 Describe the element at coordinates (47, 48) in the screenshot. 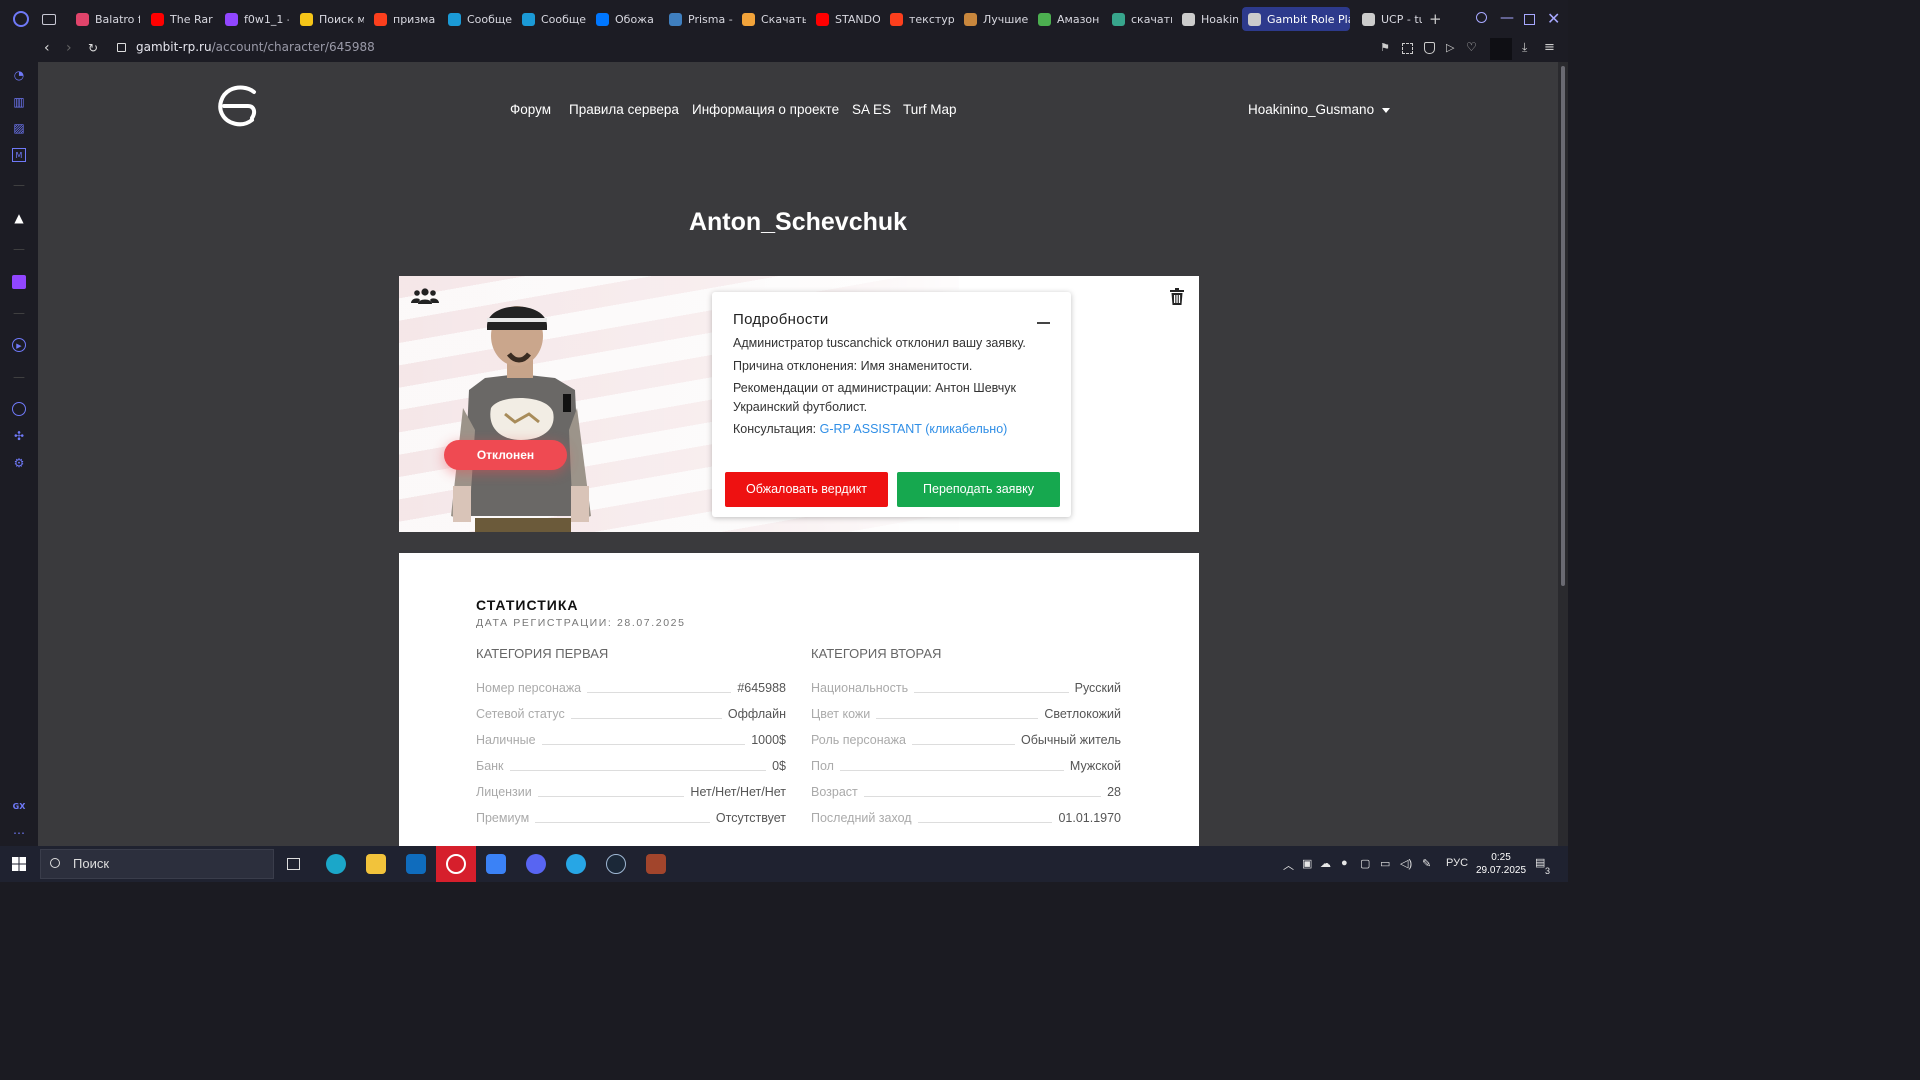

I see `back-icon: ‹` at that location.